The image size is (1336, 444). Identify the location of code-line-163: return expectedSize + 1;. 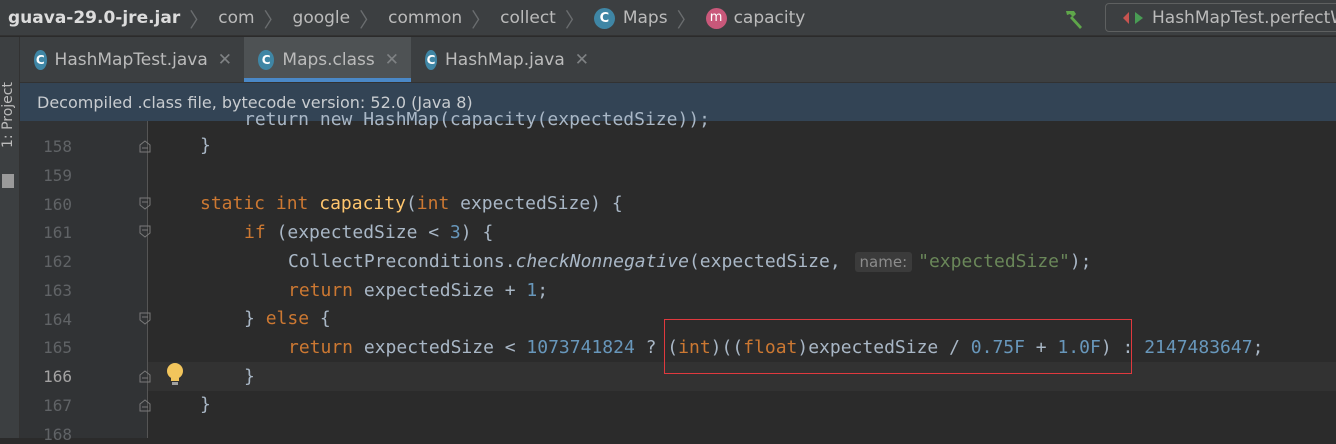
(418, 290).